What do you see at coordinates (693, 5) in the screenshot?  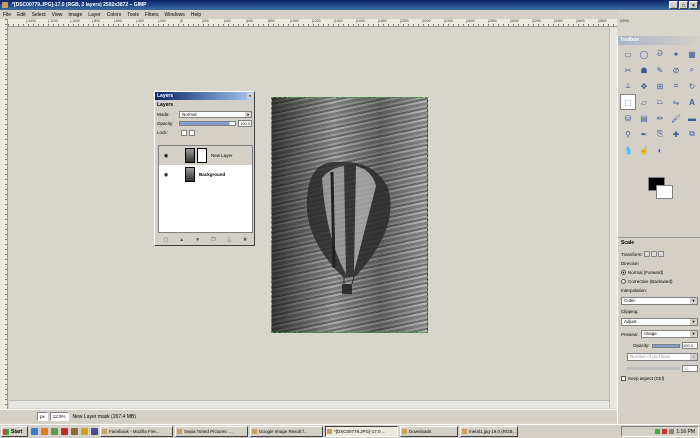 I see `close-button: ×` at bounding box center [693, 5].